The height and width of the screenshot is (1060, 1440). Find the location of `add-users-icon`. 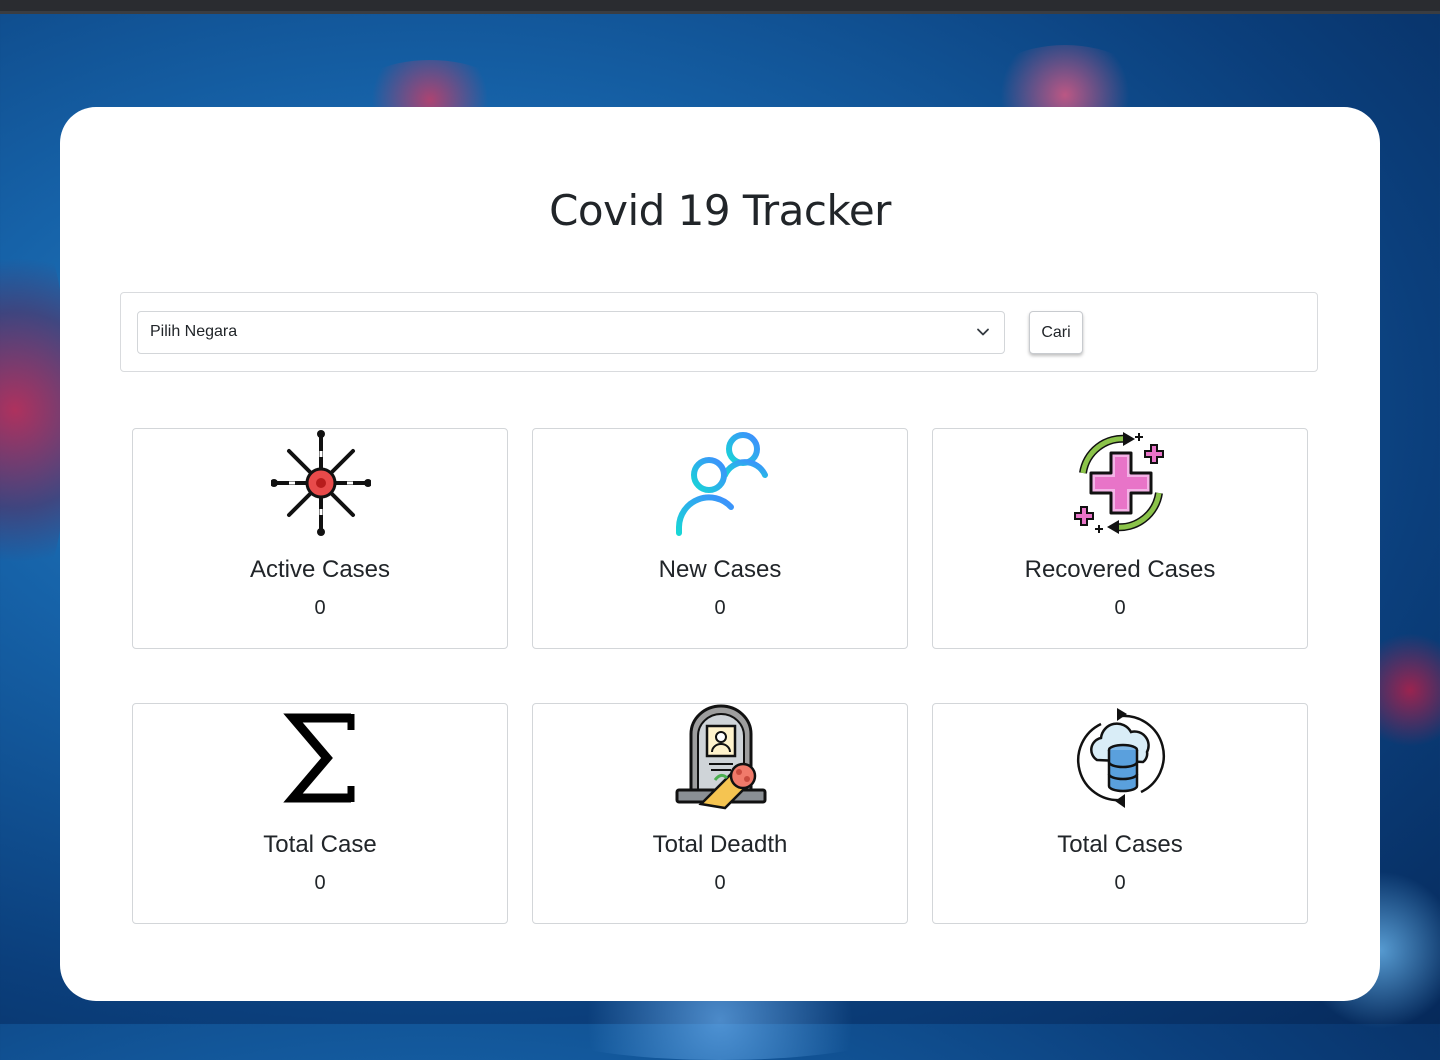

add-users-icon is located at coordinates (722, 484).